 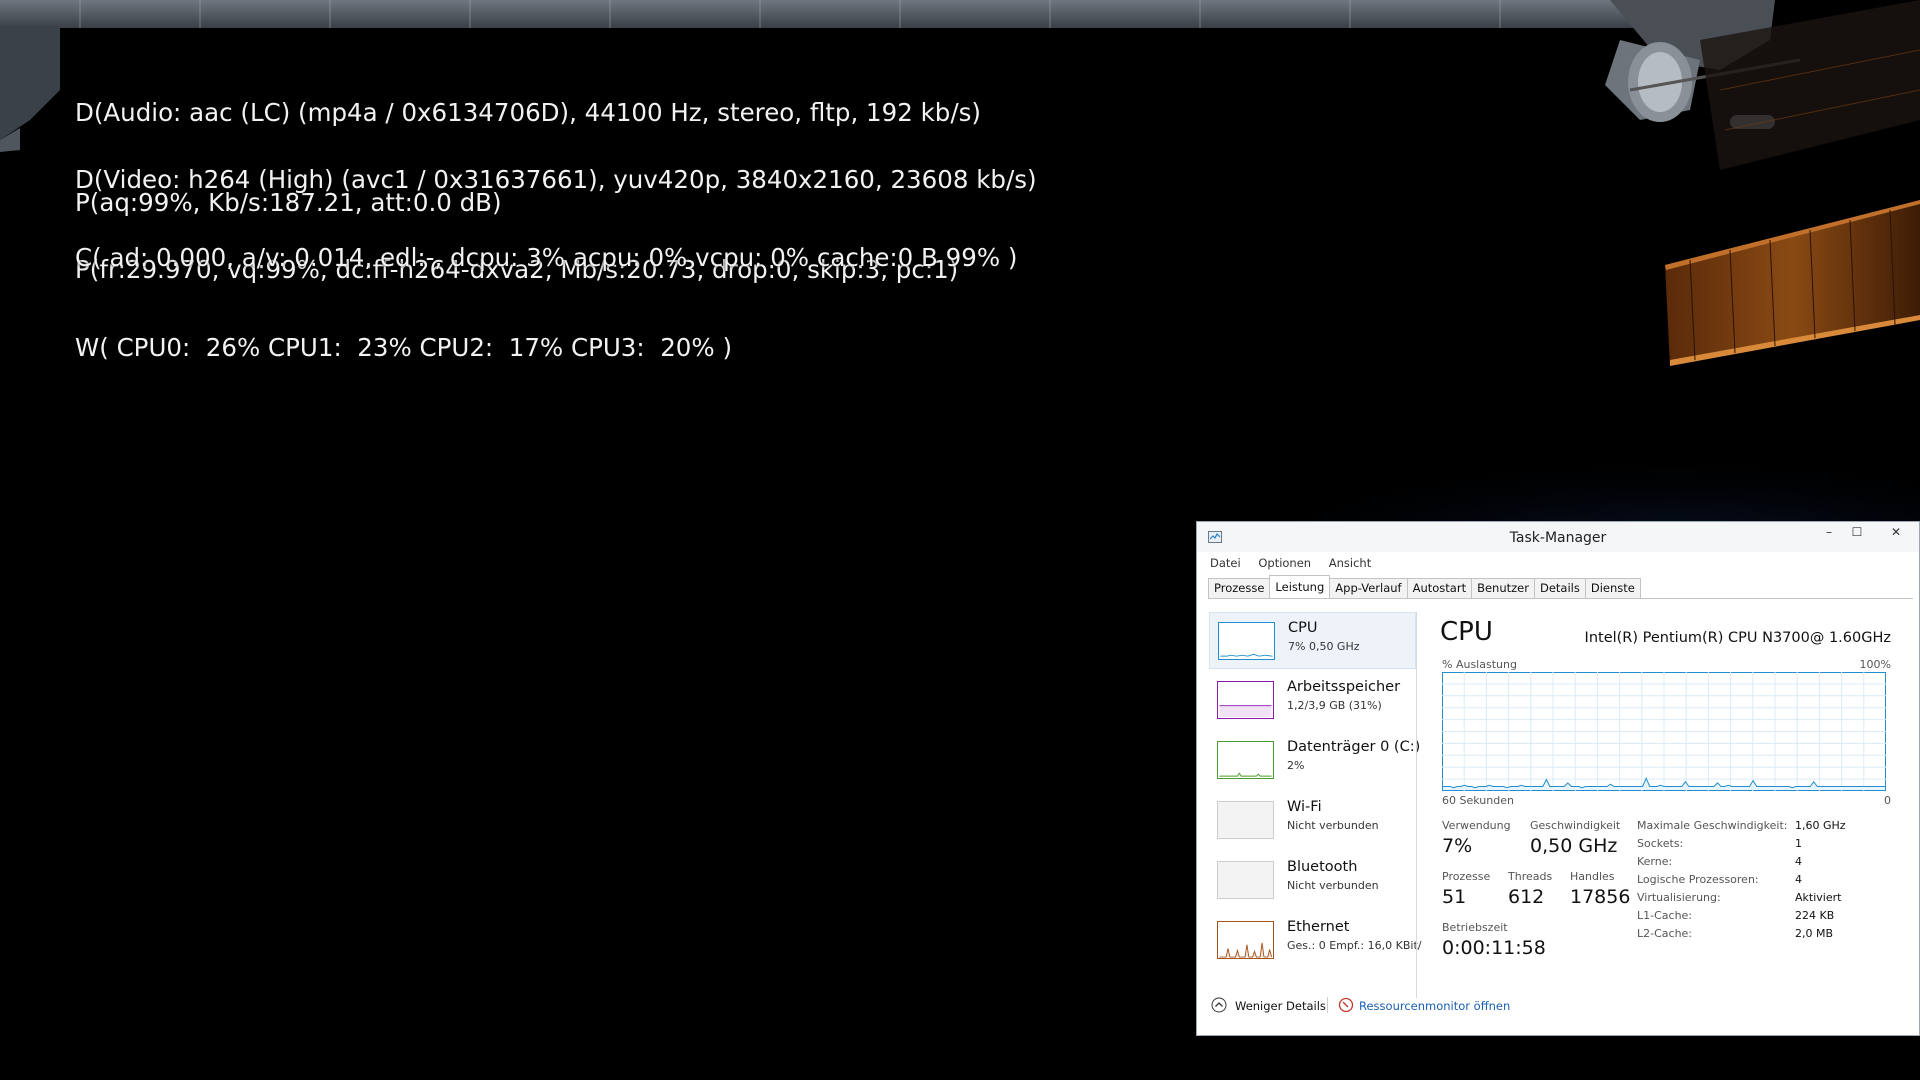 I want to click on cpu-panel-title: CPU, so click(x=1466, y=632).